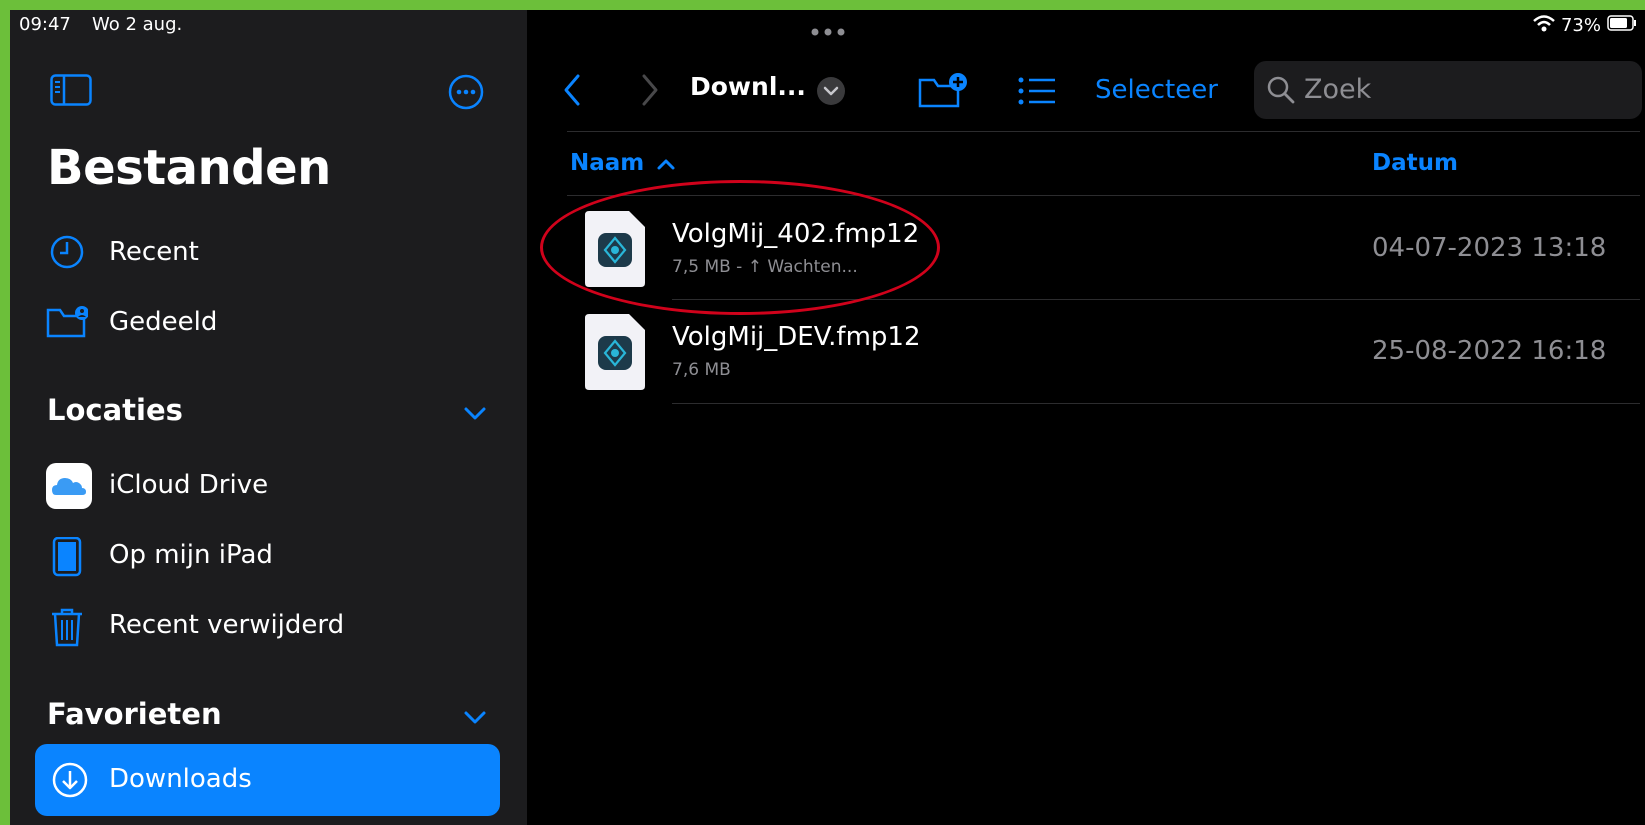 Image resolution: width=1645 pixels, height=825 pixels. I want to click on file-name: VolgMij_DEV.fmp12, so click(796, 337).